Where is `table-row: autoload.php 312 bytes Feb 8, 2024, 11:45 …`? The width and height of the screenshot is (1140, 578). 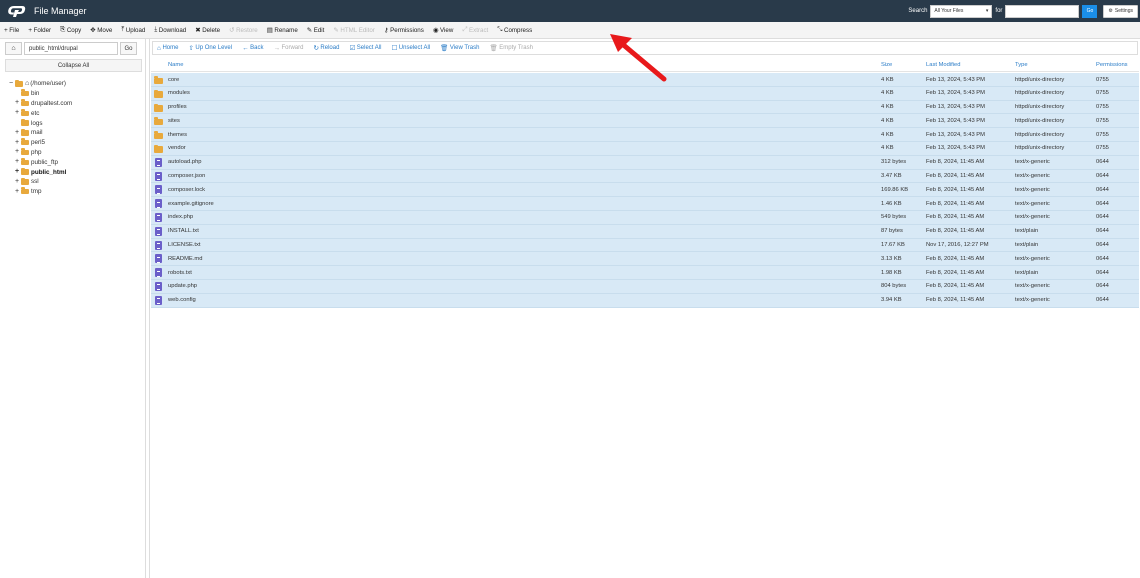 table-row: autoload.php 312 bytes Feb 8, 2024, 11:45 … is located at coordinates (645, 162).